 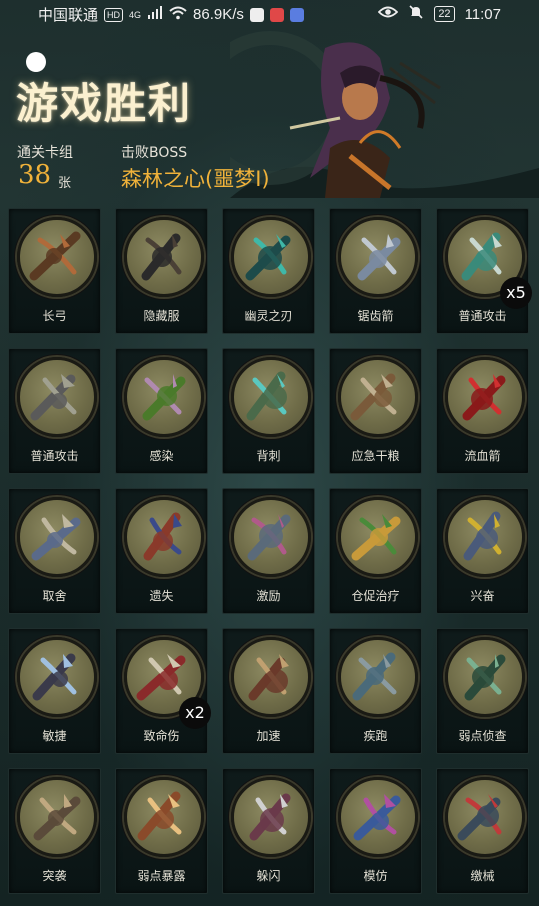 I want to click on hooded-cloak-icon, so click(x=164, y=257).